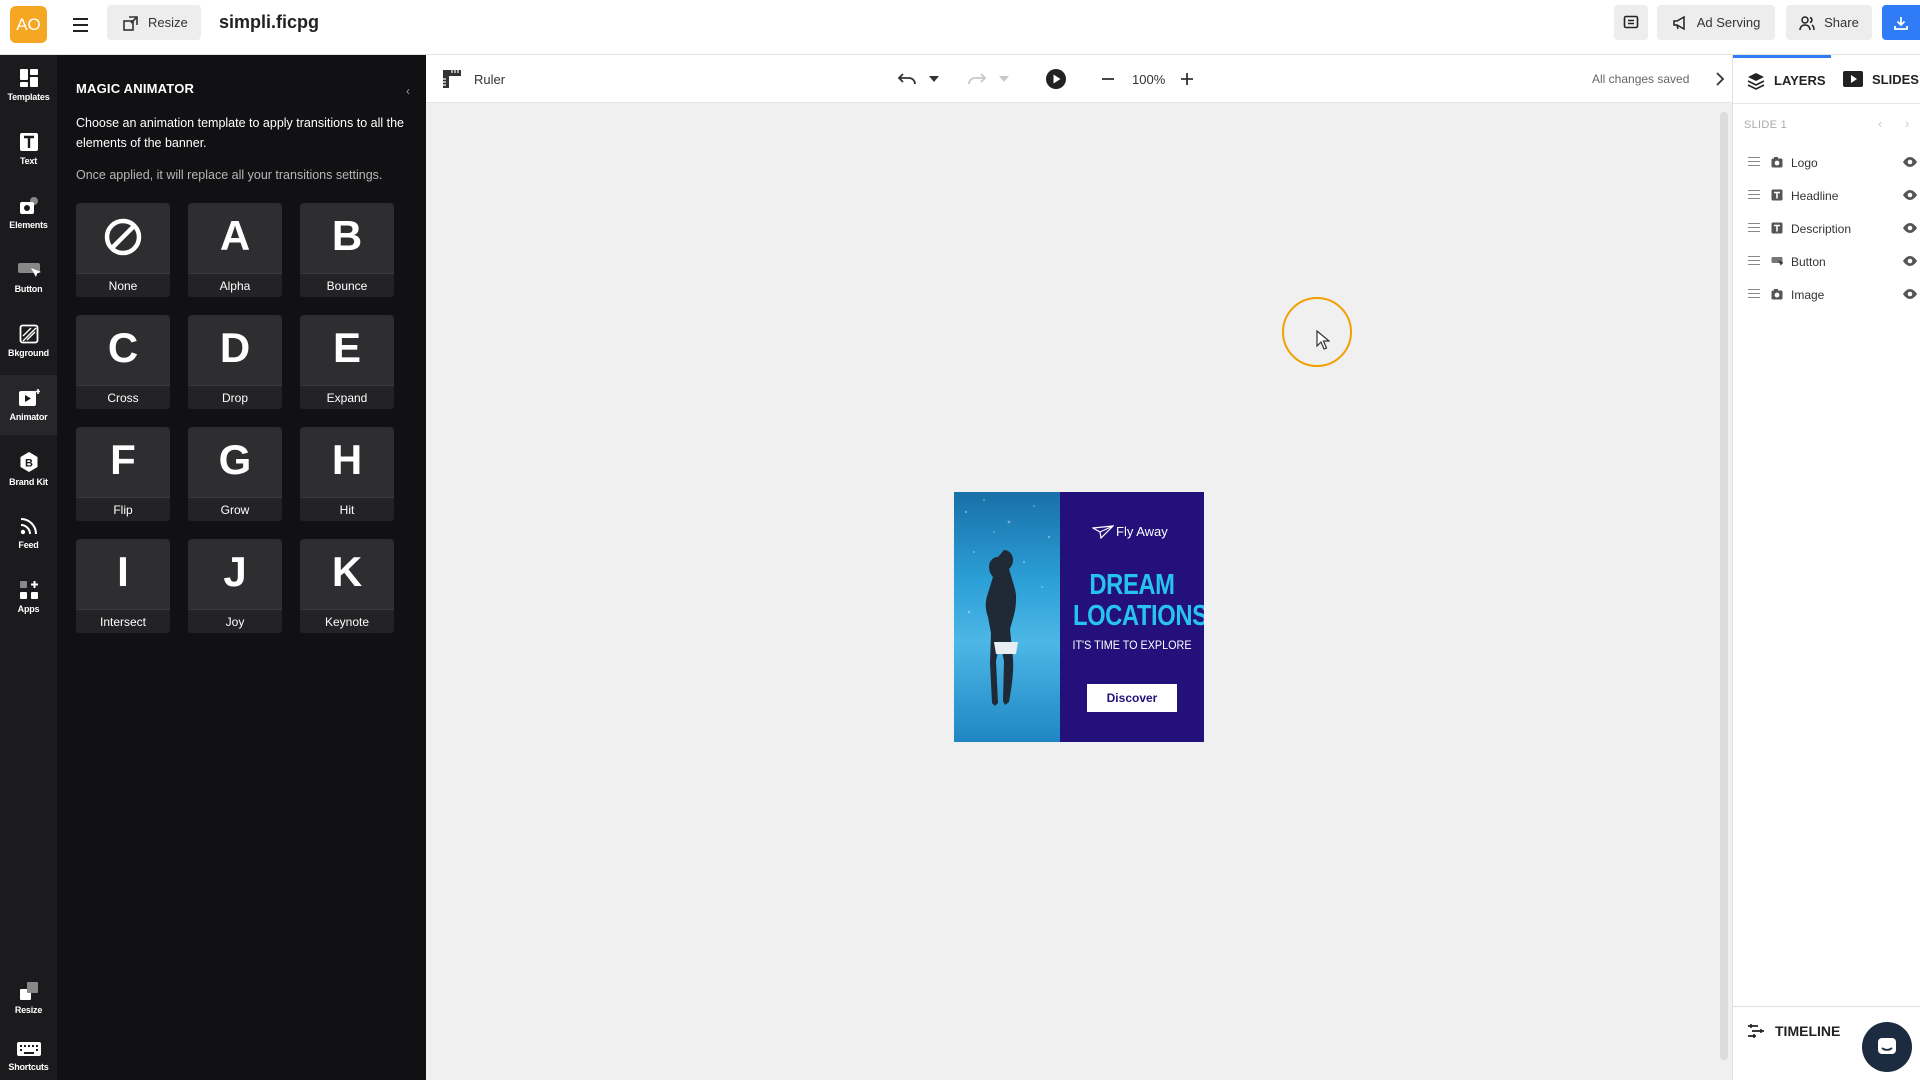  What do you see at coordinates (123, 250) in the screenshot?
I see `template-none: None` at bounding box center [123, 250].